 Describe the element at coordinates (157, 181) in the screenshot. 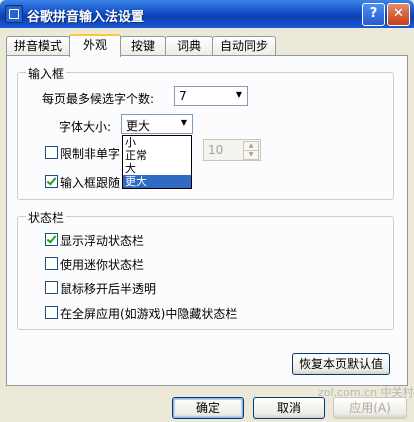

I see `font-size-option-selected: 更大` at that location.